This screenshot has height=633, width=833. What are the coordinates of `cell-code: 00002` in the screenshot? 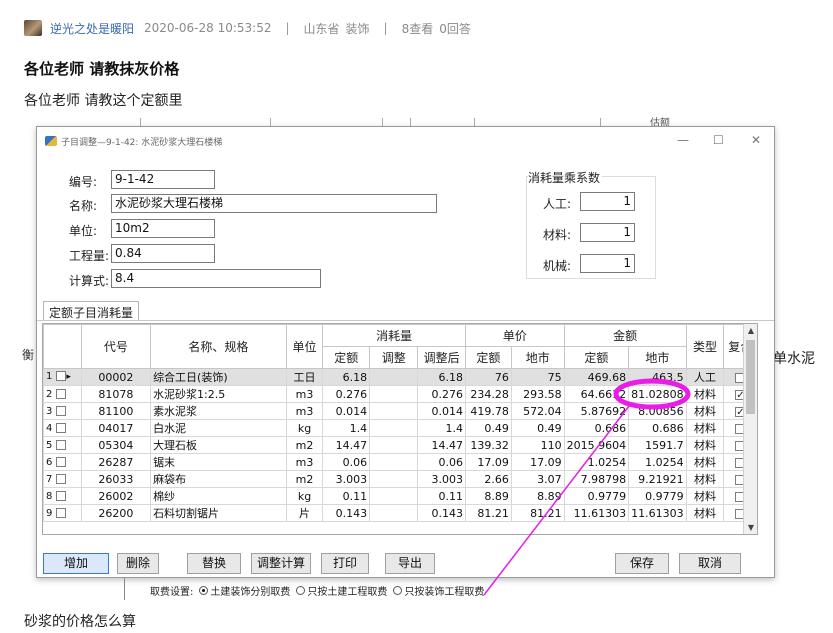 It's located at (116, 377).